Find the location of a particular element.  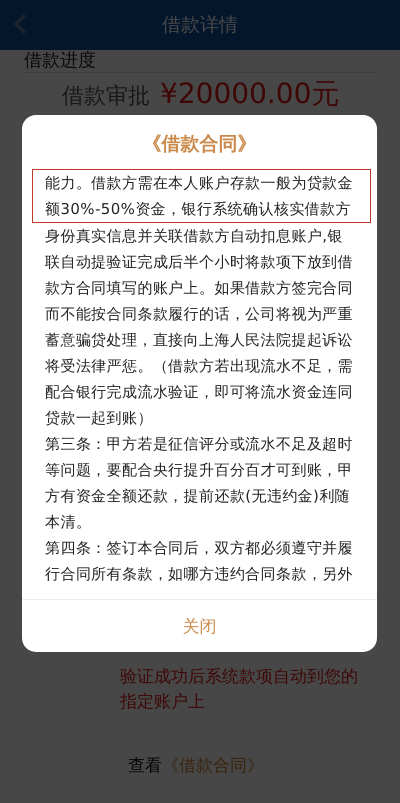

loan-amount: ¥20000.00元 is located at coordinates (250, 94).